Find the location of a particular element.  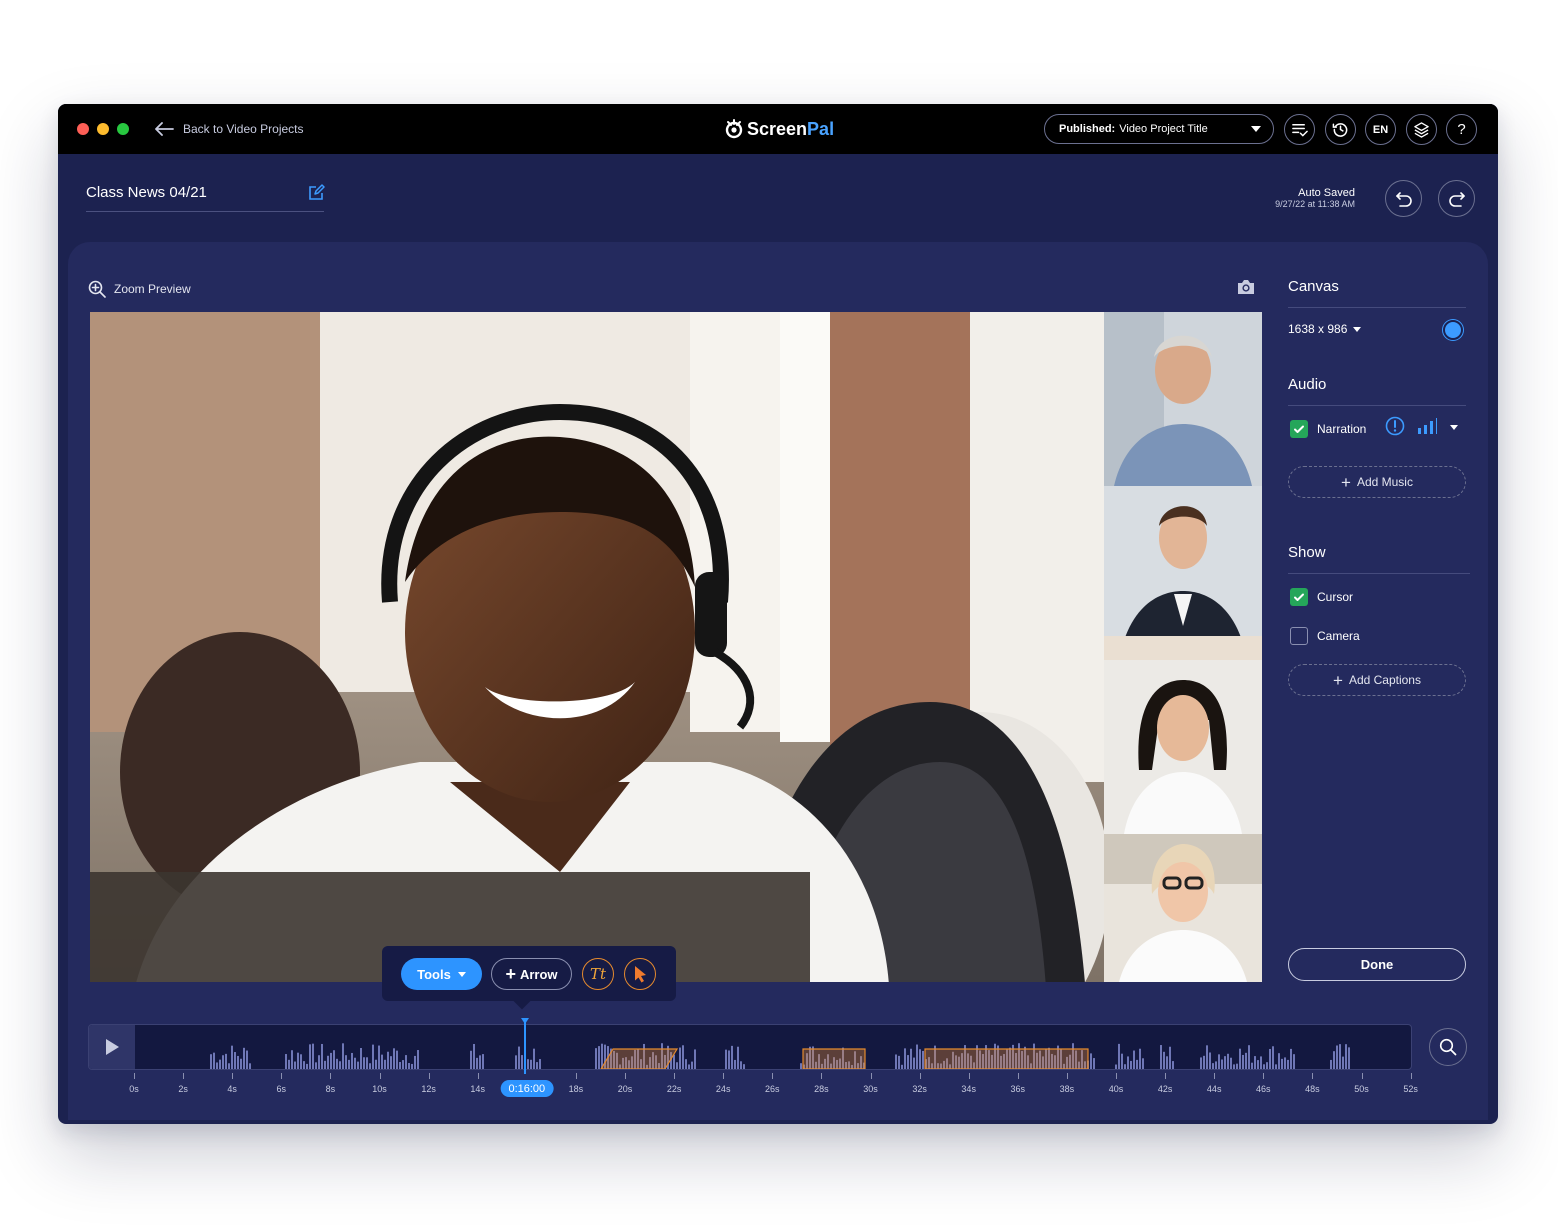

ruler-tick-label: 34s is located at coordinates (968, 1089).